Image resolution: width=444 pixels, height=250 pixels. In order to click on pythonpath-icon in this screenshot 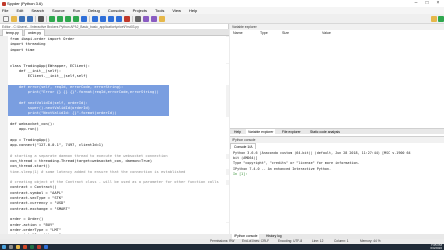, I will do `click(154, 19)`.